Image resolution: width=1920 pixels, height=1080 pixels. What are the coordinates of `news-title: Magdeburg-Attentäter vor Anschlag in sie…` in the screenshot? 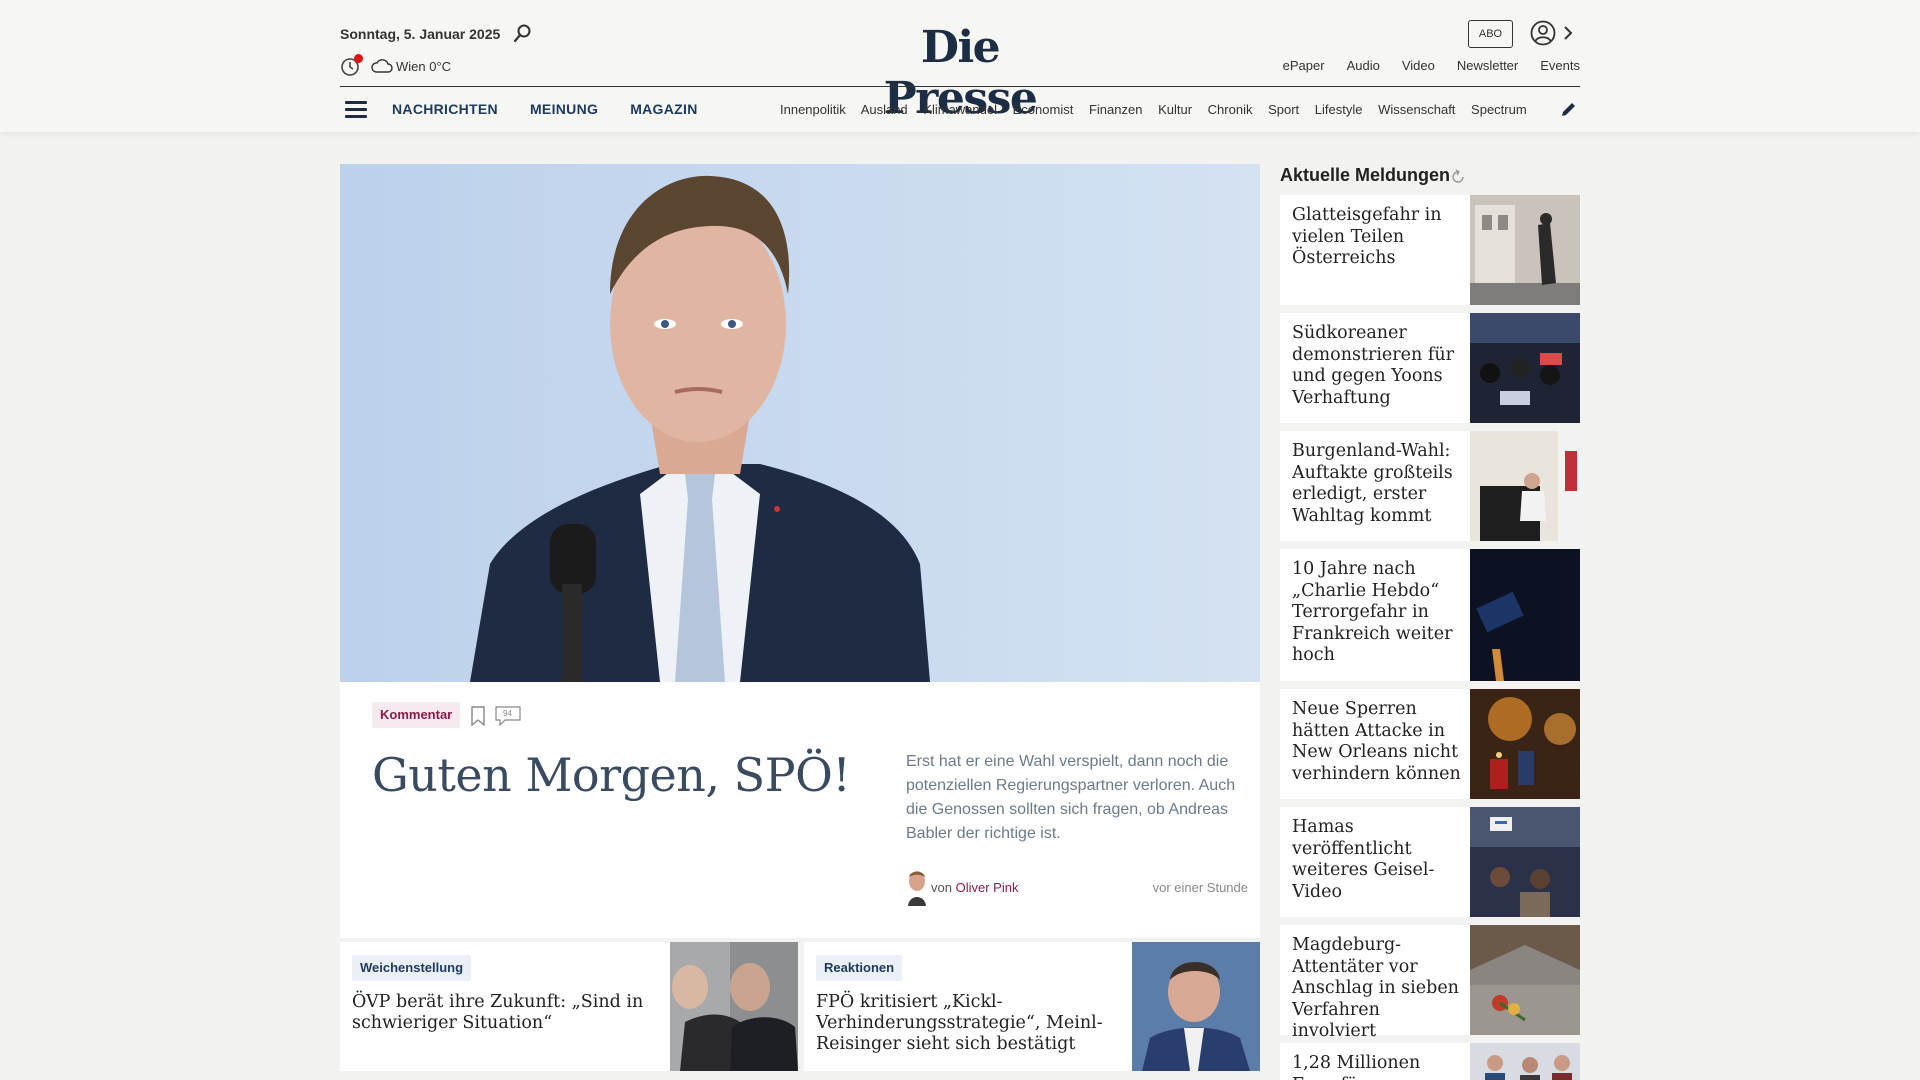 It's located at (1377, 989).